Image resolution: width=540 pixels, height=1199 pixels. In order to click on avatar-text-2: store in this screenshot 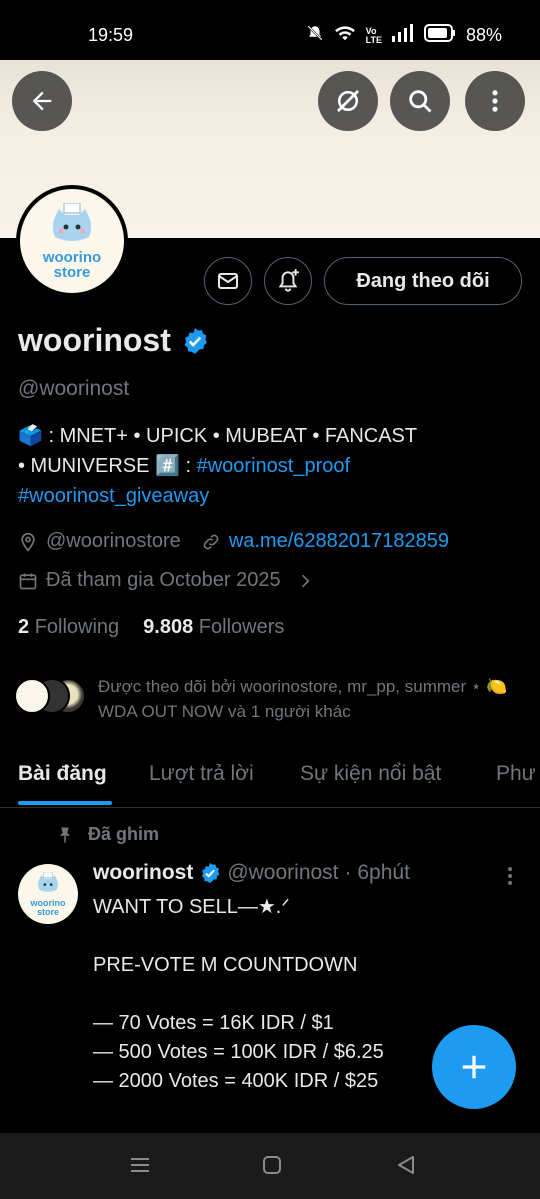, I will do `click(72, 272)`.